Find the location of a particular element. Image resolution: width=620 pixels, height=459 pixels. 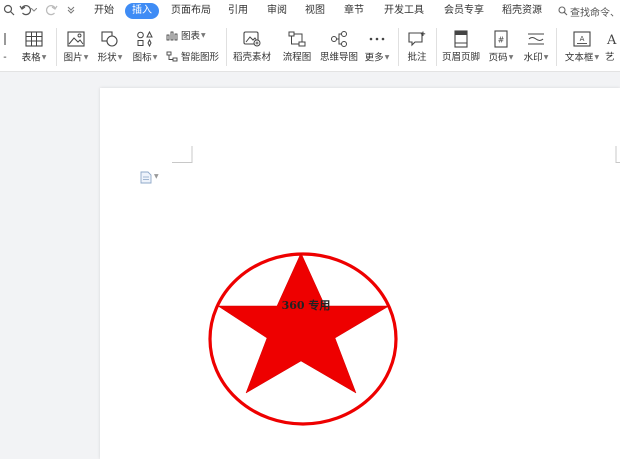

art-text-label: 艺 is located at coordinates (610, 57).